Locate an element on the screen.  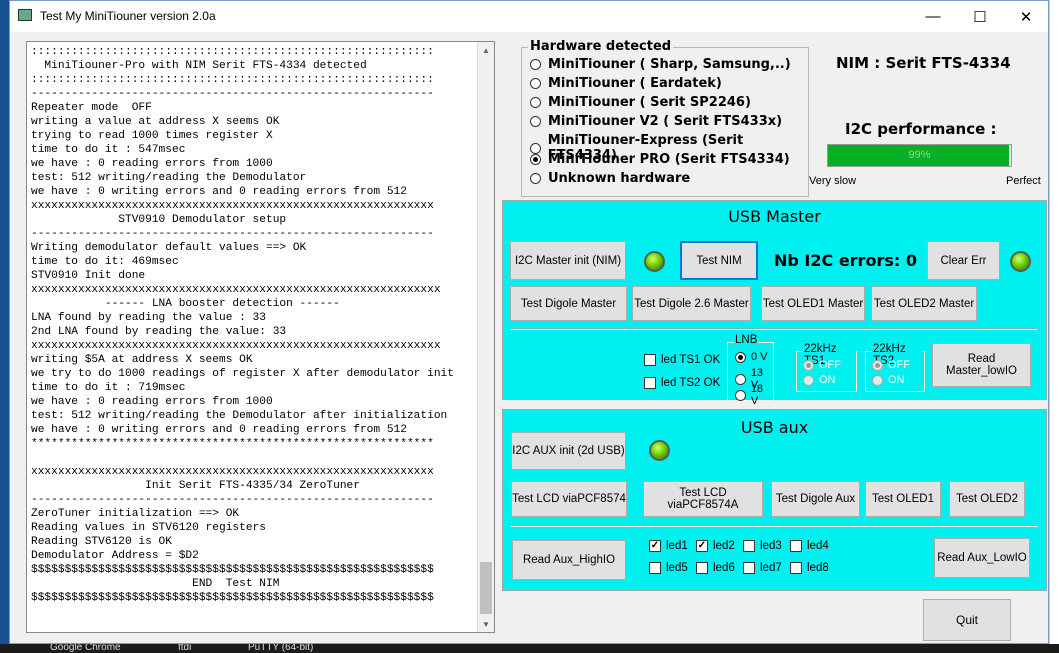
very-slow-label: Very slow is located at coordinates (833, 181).